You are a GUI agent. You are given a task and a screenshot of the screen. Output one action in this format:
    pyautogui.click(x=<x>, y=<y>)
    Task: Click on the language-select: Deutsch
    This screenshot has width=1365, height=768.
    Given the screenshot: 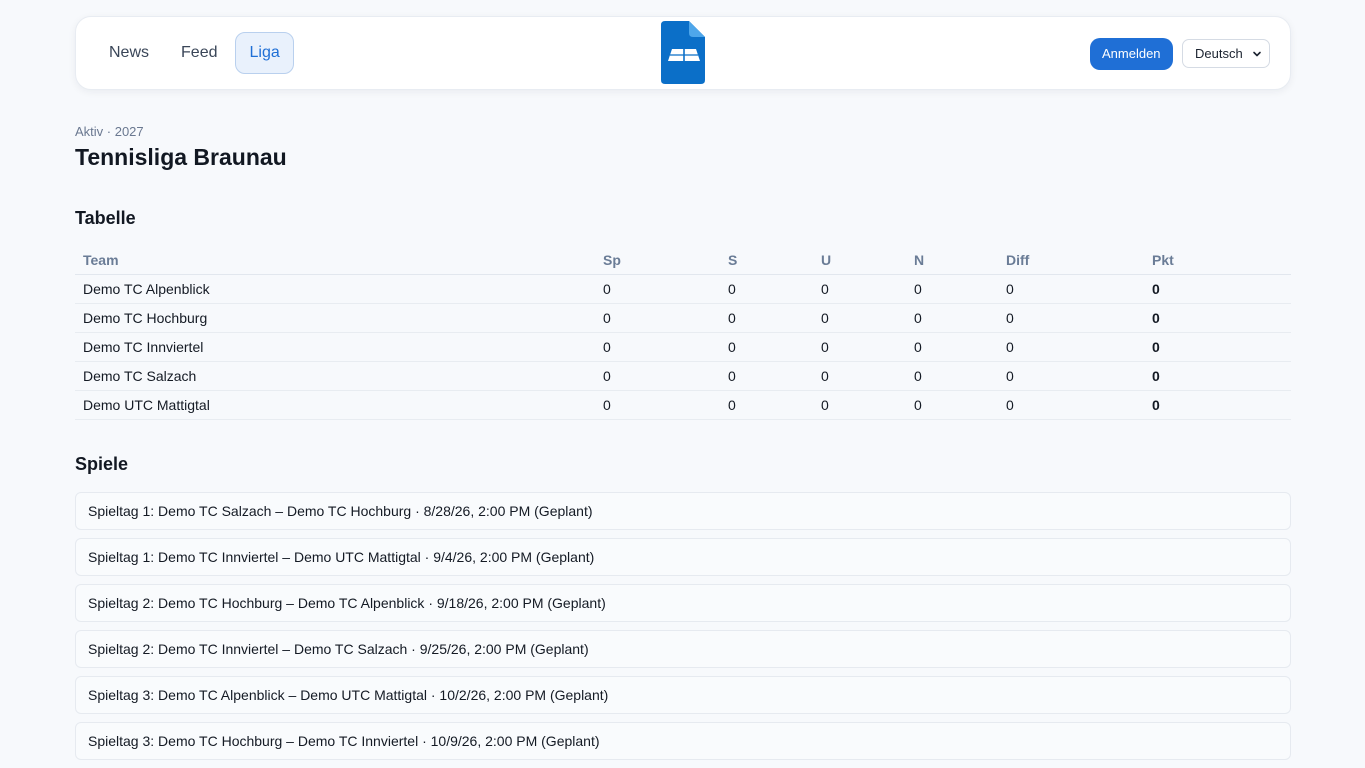 What is the action you would take?
    pyautogui.click(x=1226, y=53)
    